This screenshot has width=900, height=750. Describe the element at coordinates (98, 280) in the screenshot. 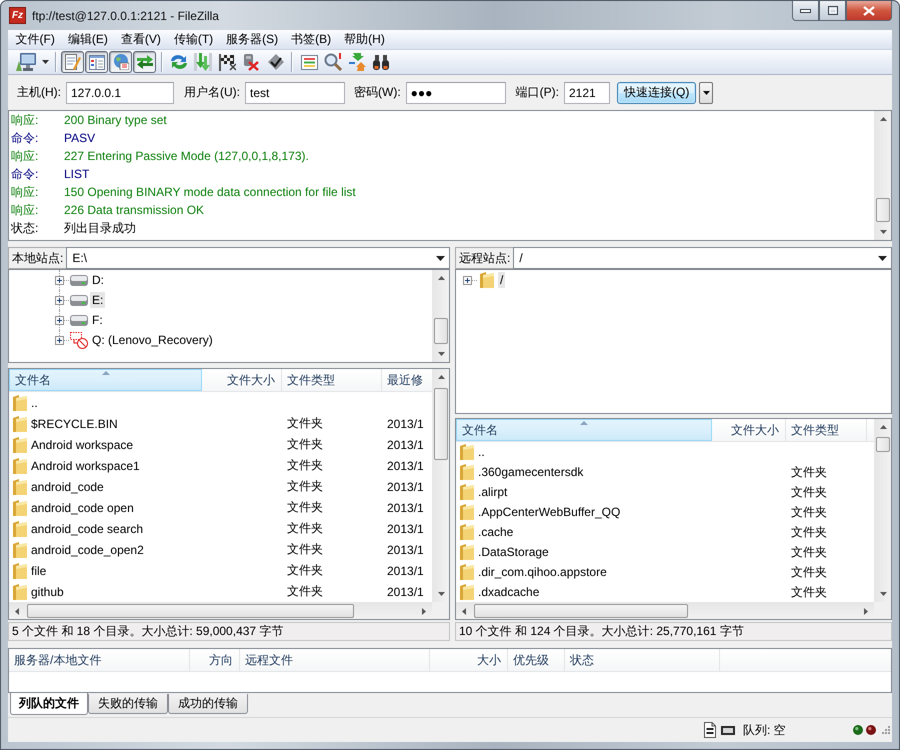

I see `tree-item: D:` at that location.